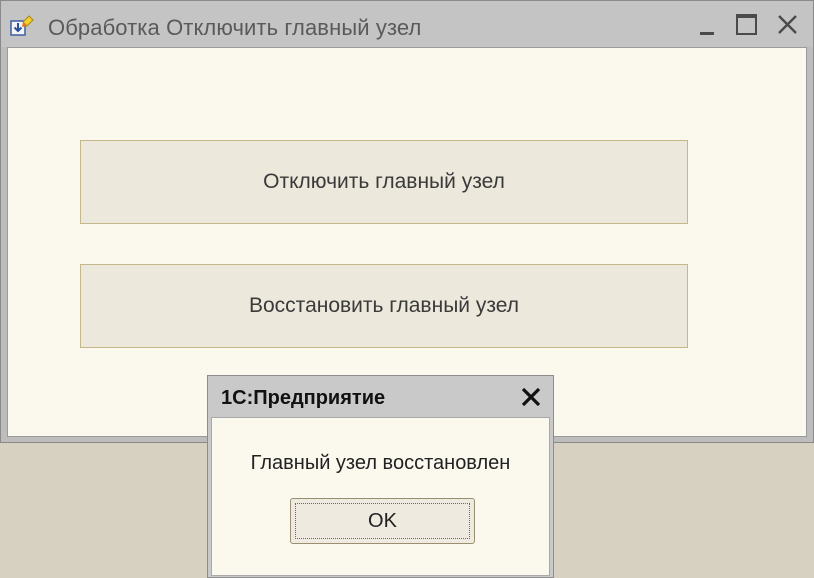  Describe the element at coordinates (747, 25) in the screenshot. I see `maximize-icon` at that location.